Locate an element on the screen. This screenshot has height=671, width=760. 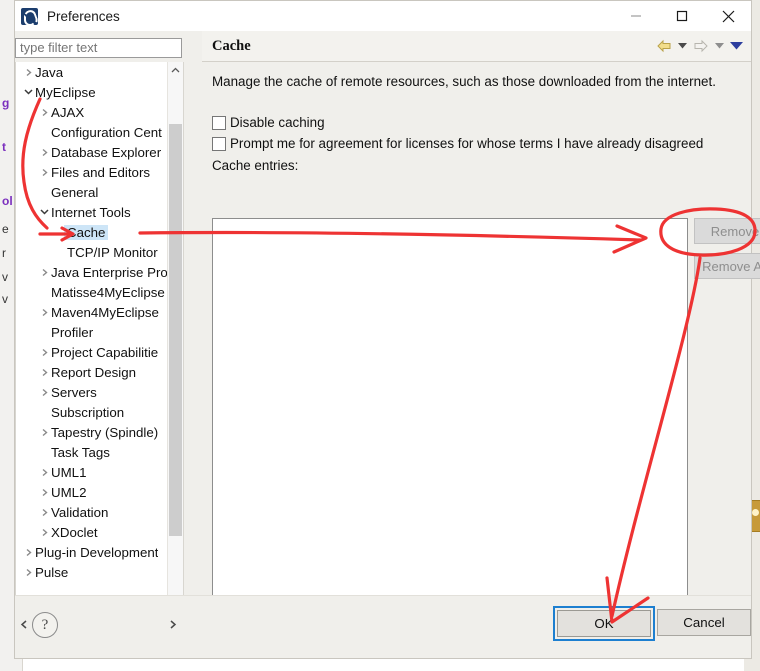
tree-item-matisse4myeclipse: Matisse4MyEclipse is located at coordinates (92, 292).